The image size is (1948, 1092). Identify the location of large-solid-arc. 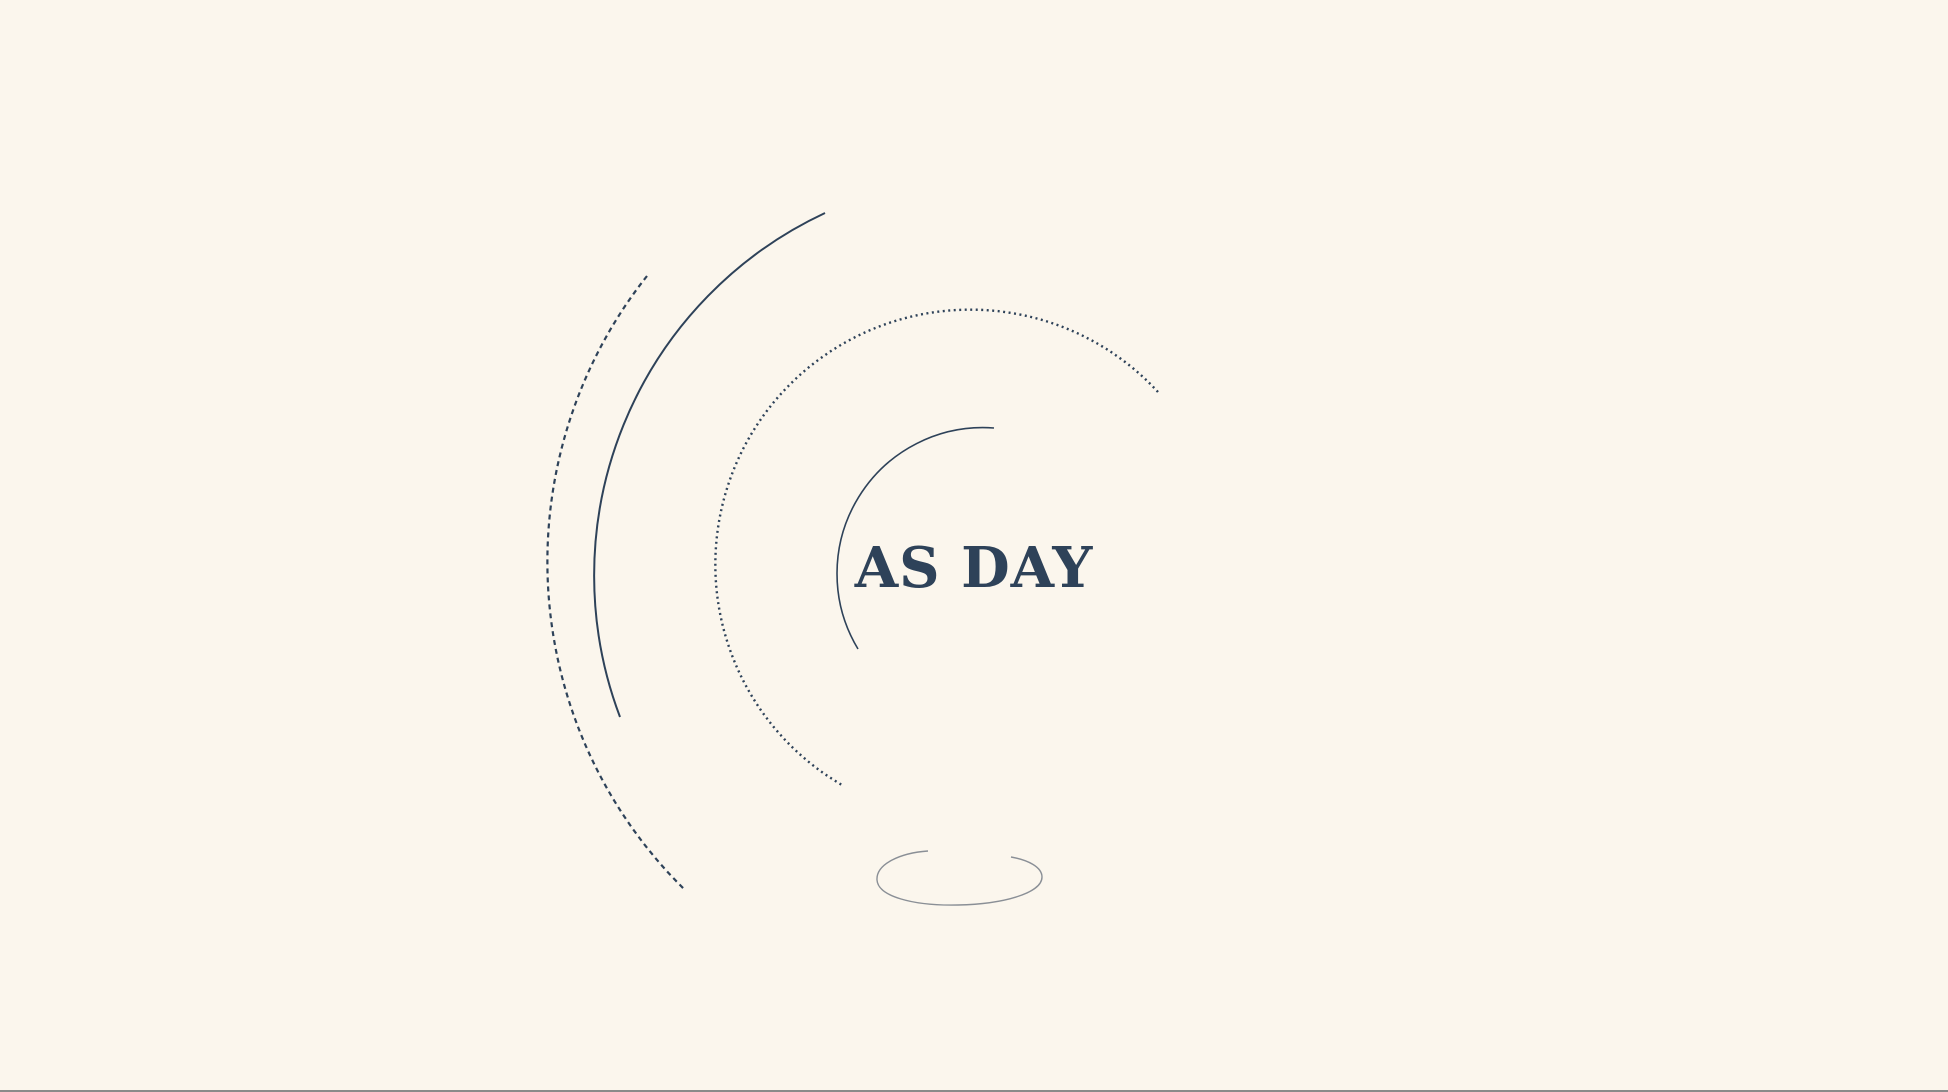
(709, 465).